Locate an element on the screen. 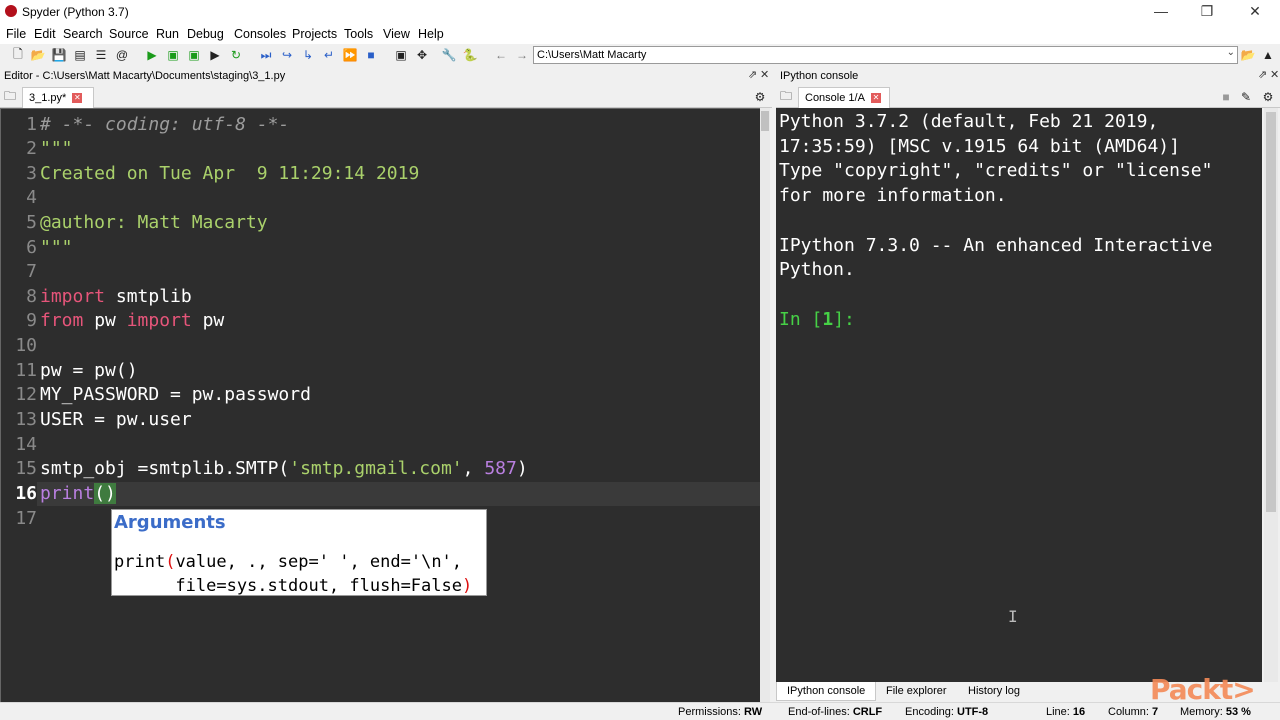 The height and width of the screenshot is (720, 1280). back-arrow-icon: ← is located at coordinates (501, 55).